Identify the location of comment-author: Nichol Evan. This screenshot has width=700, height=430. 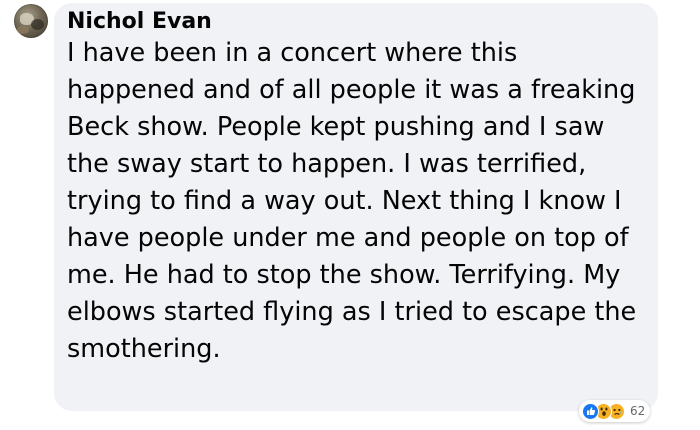
(139, 22).